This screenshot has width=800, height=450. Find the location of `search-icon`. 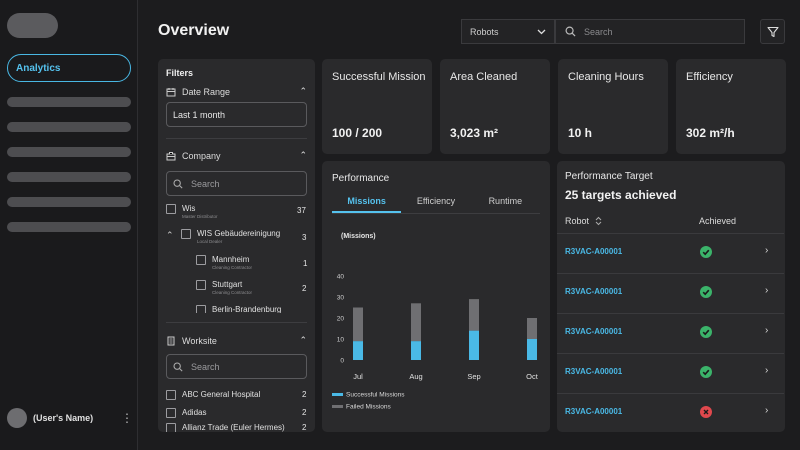

search-icon is located at coordinates (178, 366).